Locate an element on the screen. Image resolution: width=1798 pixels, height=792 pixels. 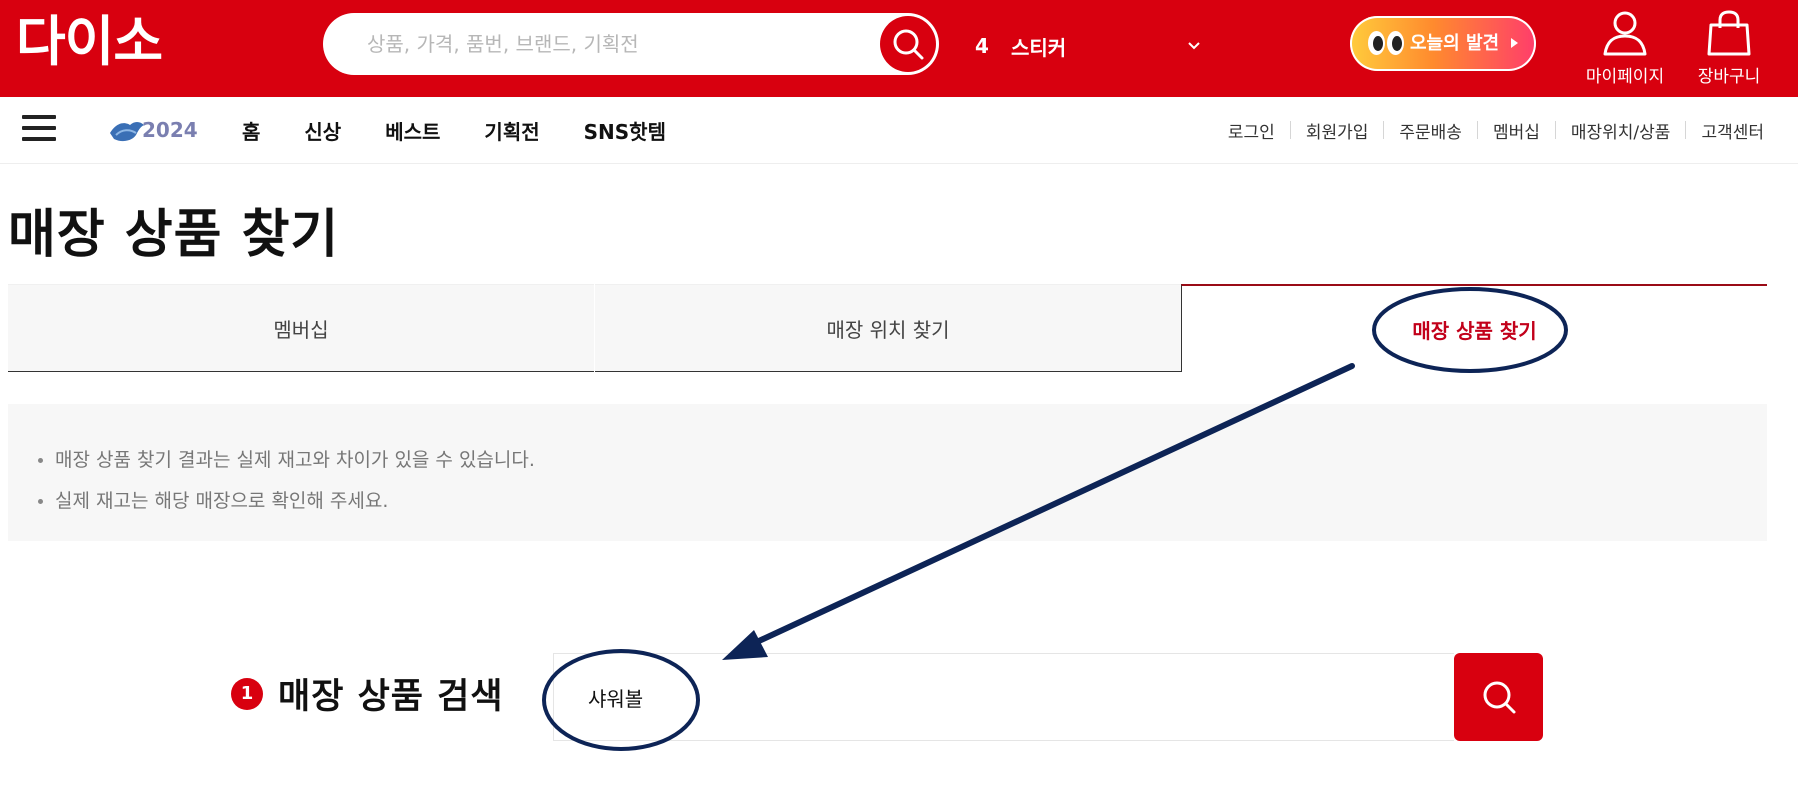
eyes-icon is located at coordinates (1387, 43).